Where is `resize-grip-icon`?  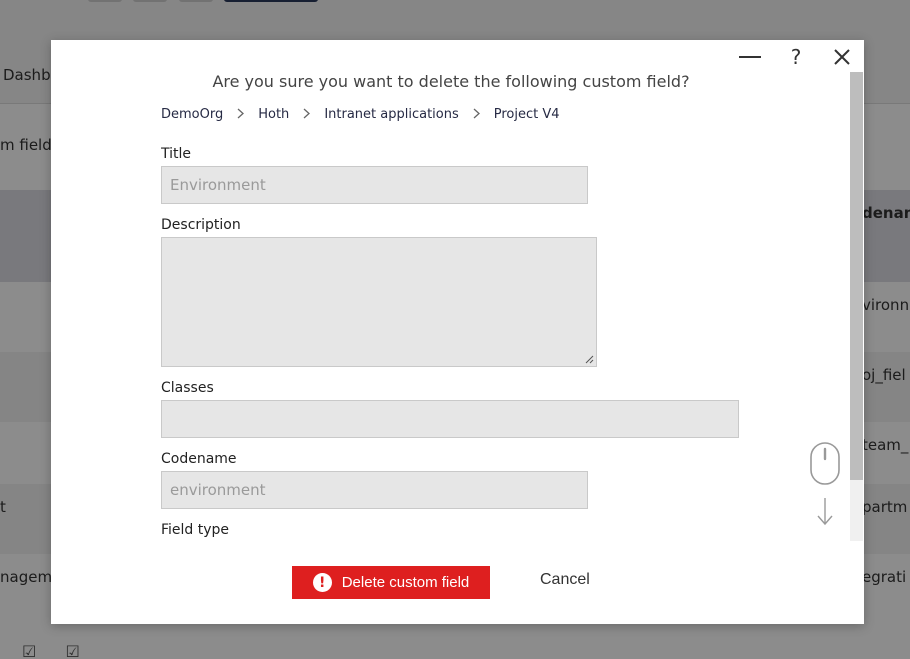
resize-grip-icon is located at coordinates (589, 359).